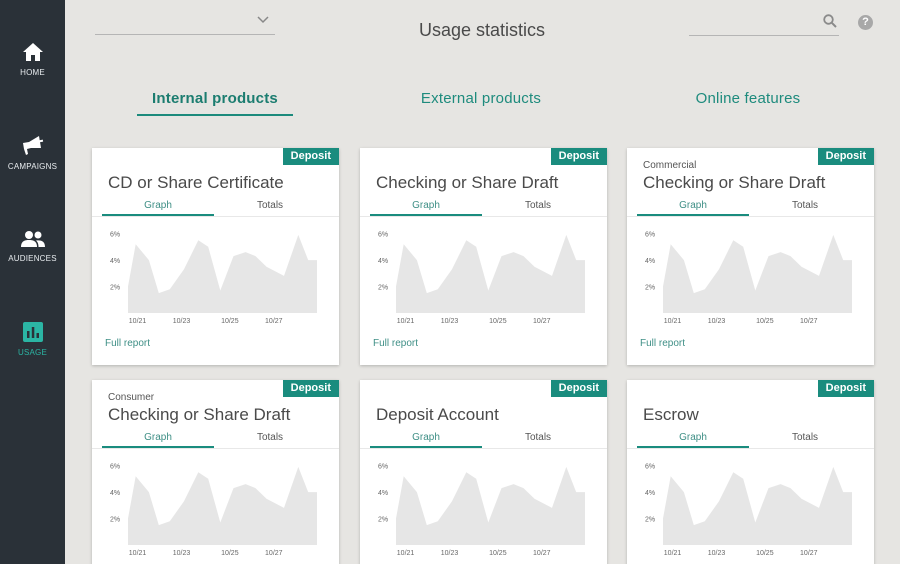  Describe the element at coordinates (32, 72) in the screenshot. I see `nav-label: HOME` at that location.